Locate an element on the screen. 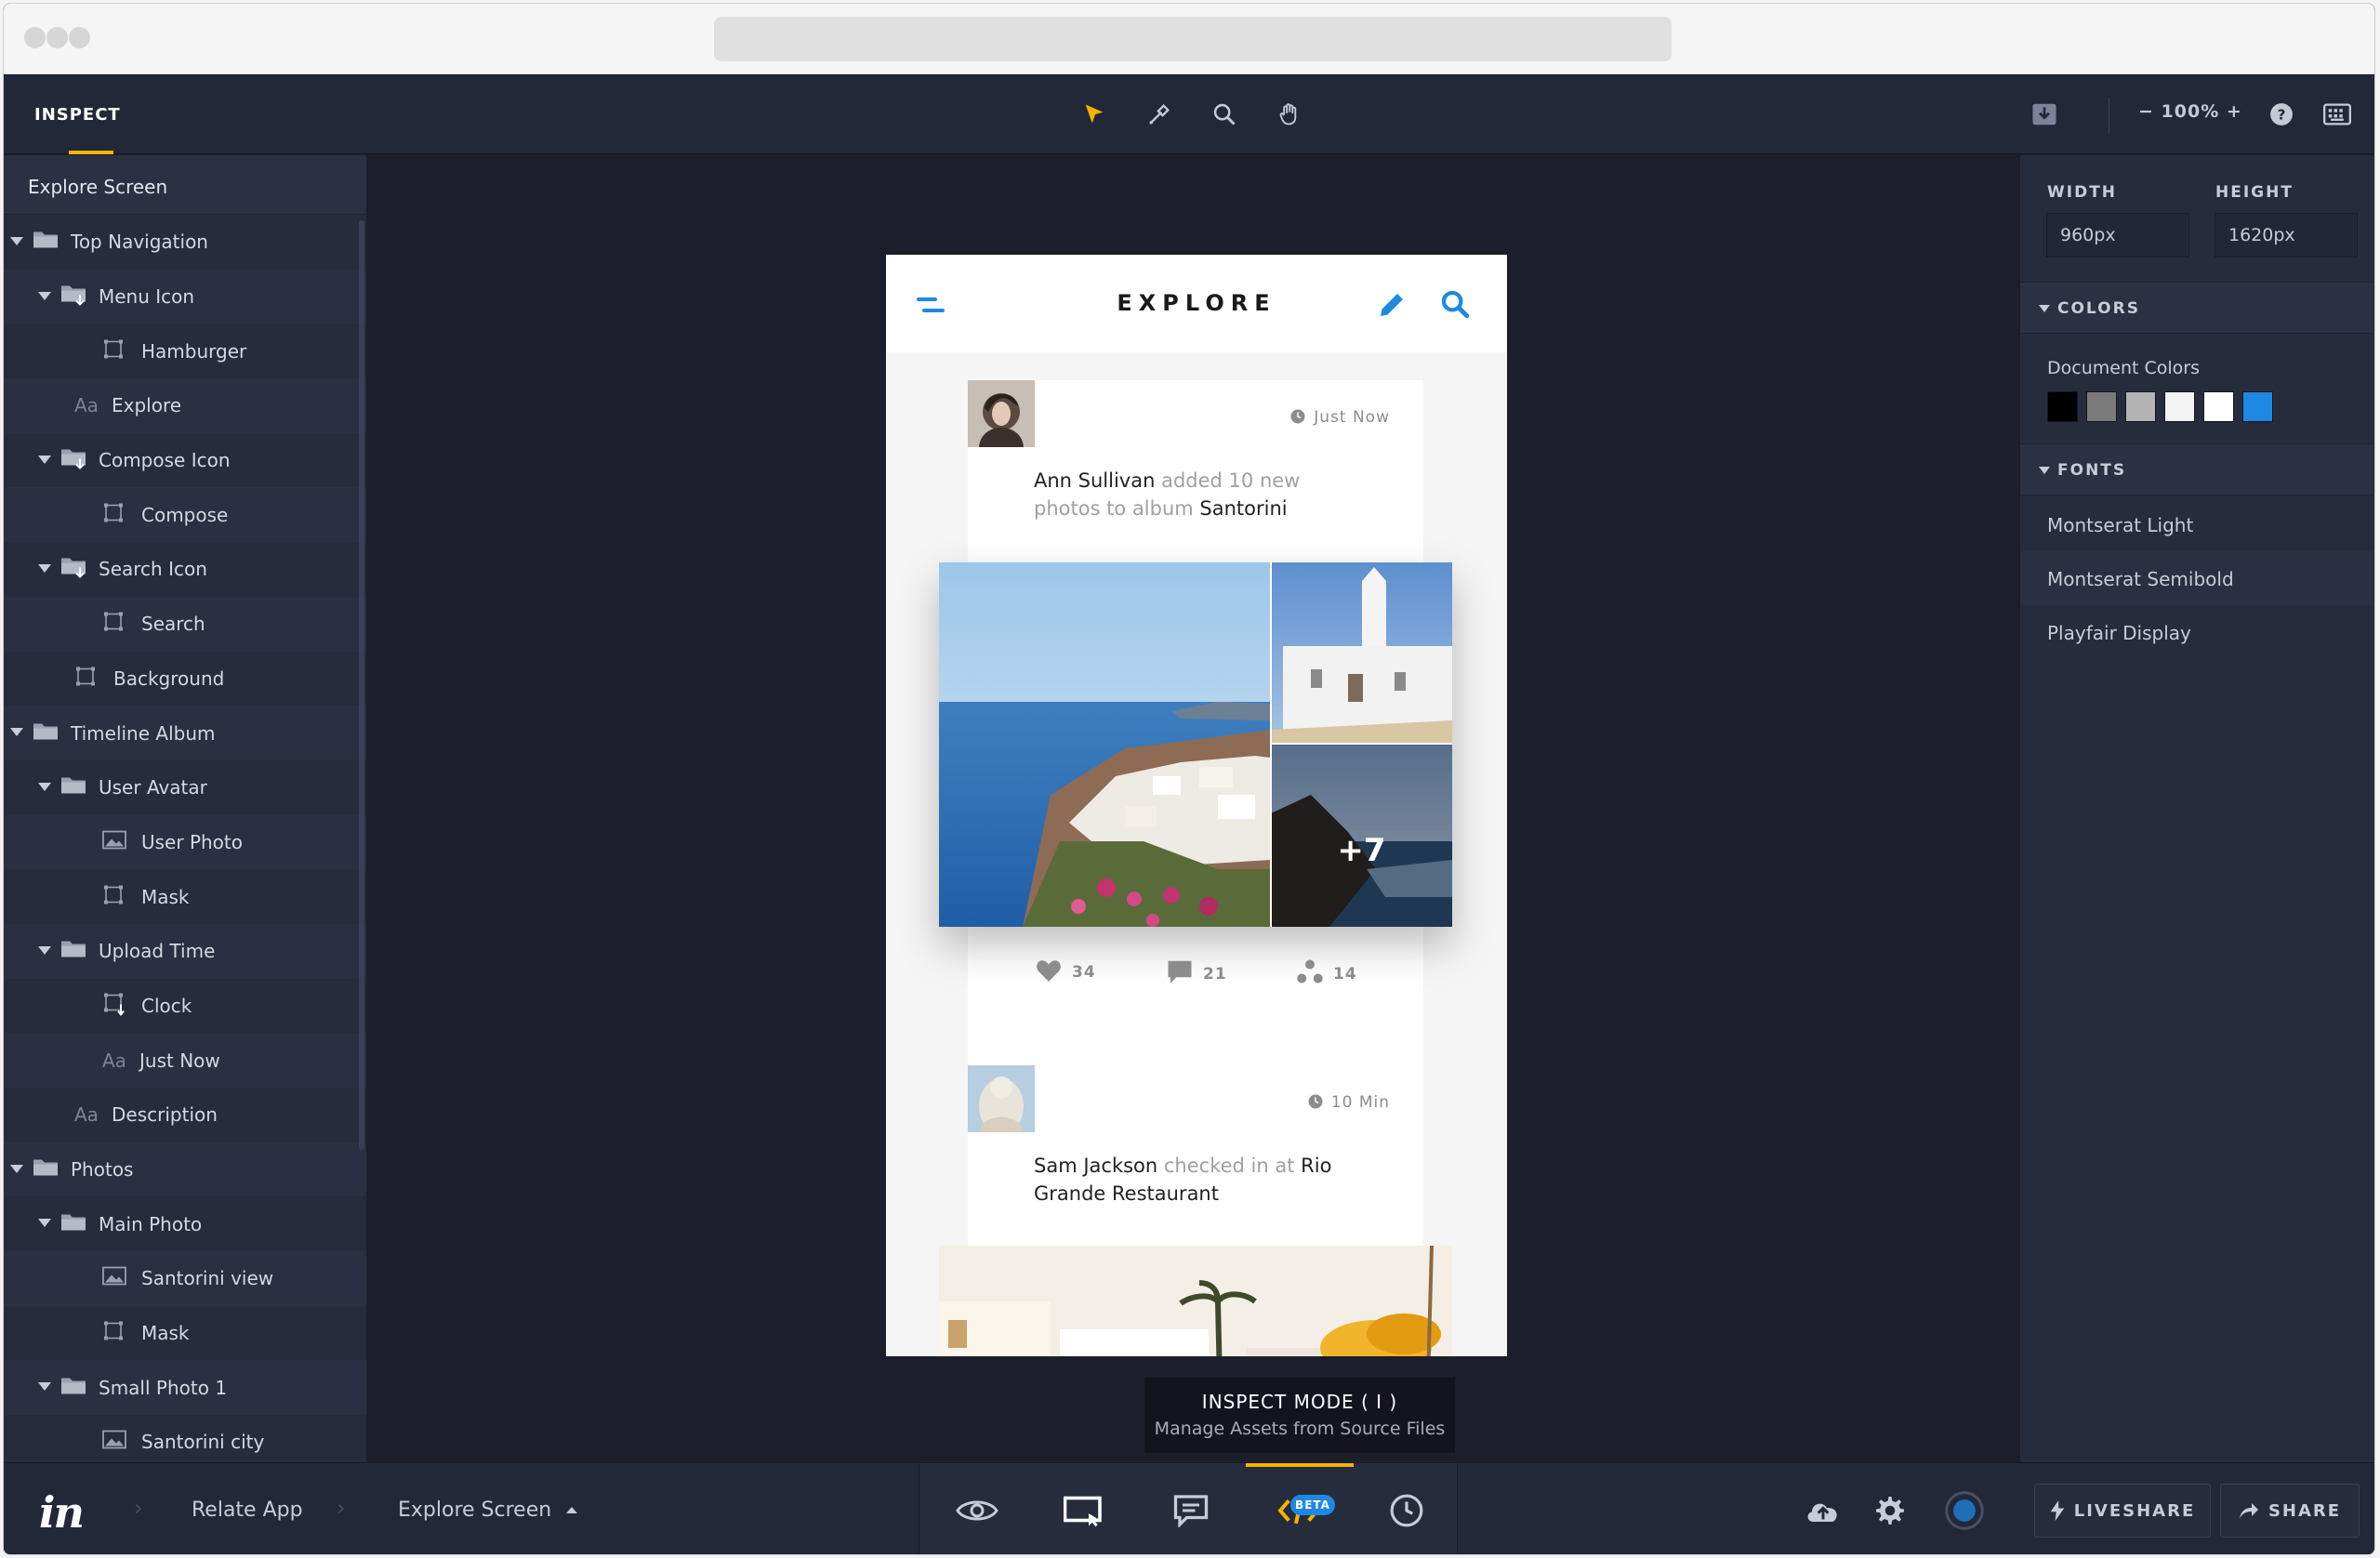 The image size is (2380, 1558). record-icon is located at coordinates (1964, 1511).